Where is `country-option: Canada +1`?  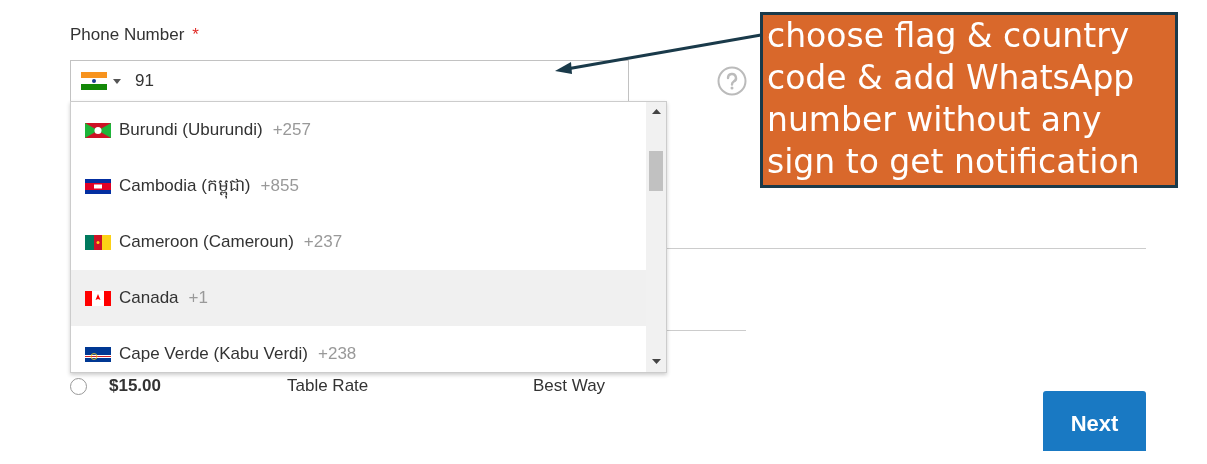
country-option: Canada +1 is located at coordinates (358, 298).